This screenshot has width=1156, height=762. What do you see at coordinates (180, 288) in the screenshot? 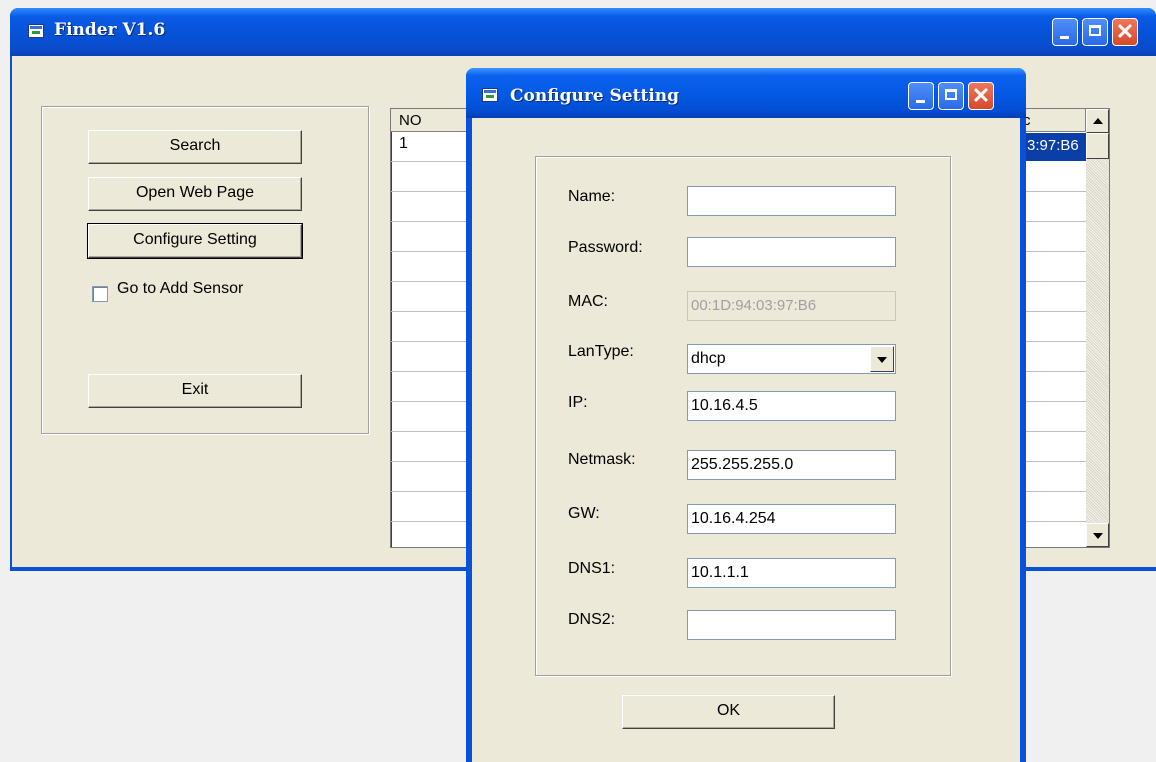
I see `add-sensor-label: Go to Add Sensor` at bounding box center [180, 288].